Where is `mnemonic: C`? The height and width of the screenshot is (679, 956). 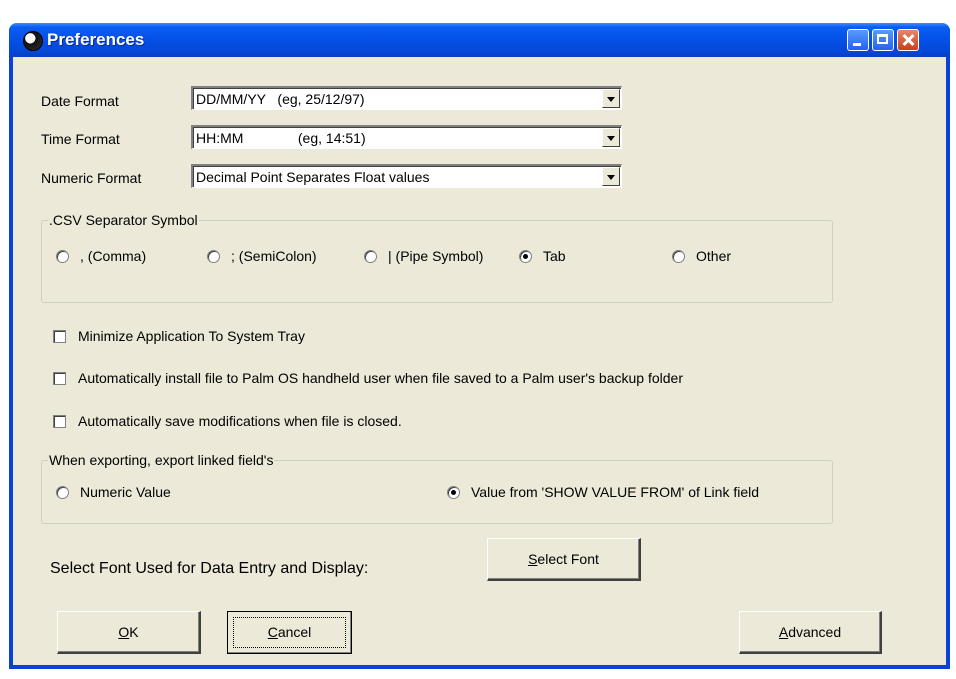 mnemonic: C is located at coordinates (272, 632).